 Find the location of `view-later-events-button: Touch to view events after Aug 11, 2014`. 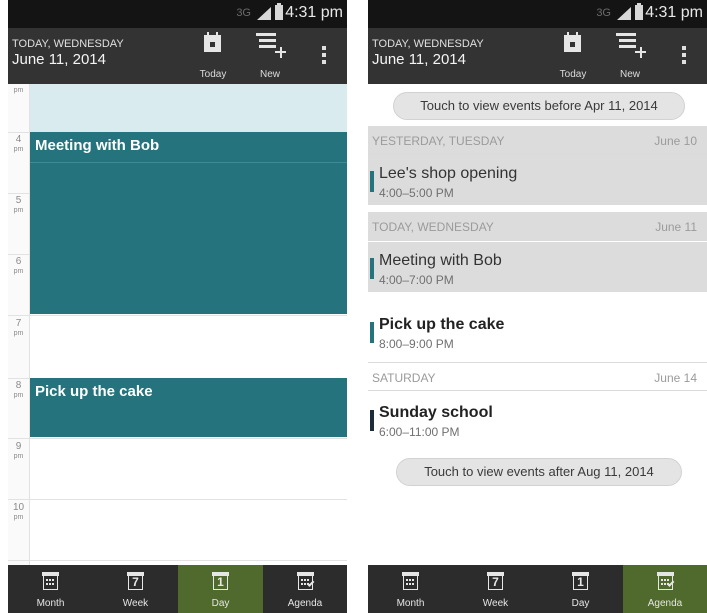

view-later-events-button: Touch to view events after Aug 11, 2014 is located at coordinates (539, 472).